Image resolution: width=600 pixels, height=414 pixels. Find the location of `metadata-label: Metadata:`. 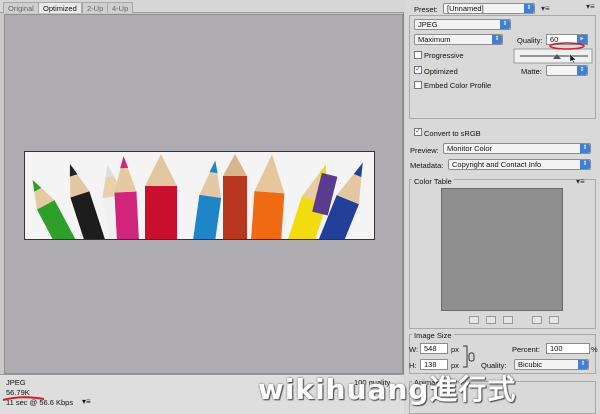

metadata-label: Metadata: is located at coordinates (427, 165).